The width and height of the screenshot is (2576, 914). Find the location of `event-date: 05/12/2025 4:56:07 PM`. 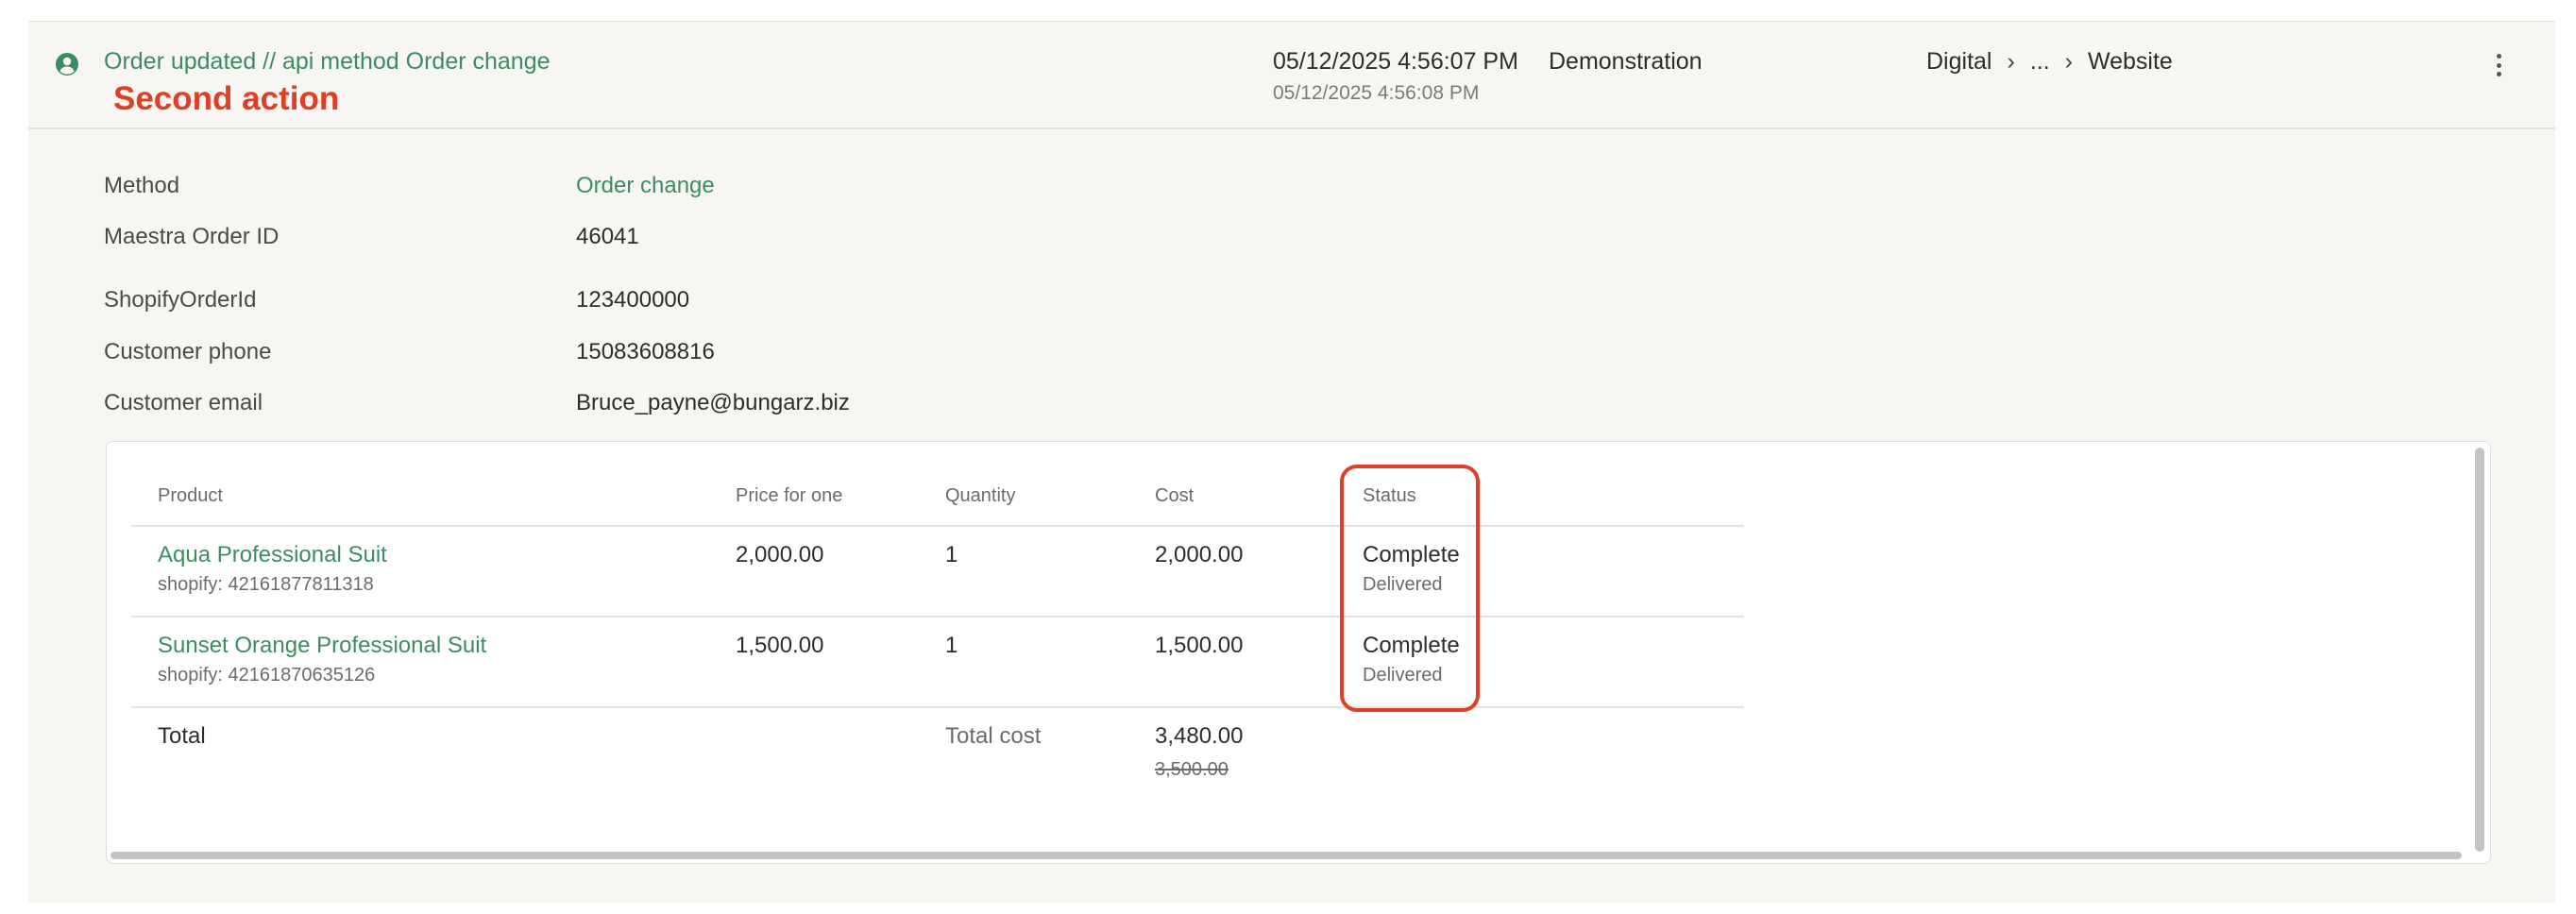

event-date: 05/12/2025 4:56:07 PM is located at coordinates (1395, 61).